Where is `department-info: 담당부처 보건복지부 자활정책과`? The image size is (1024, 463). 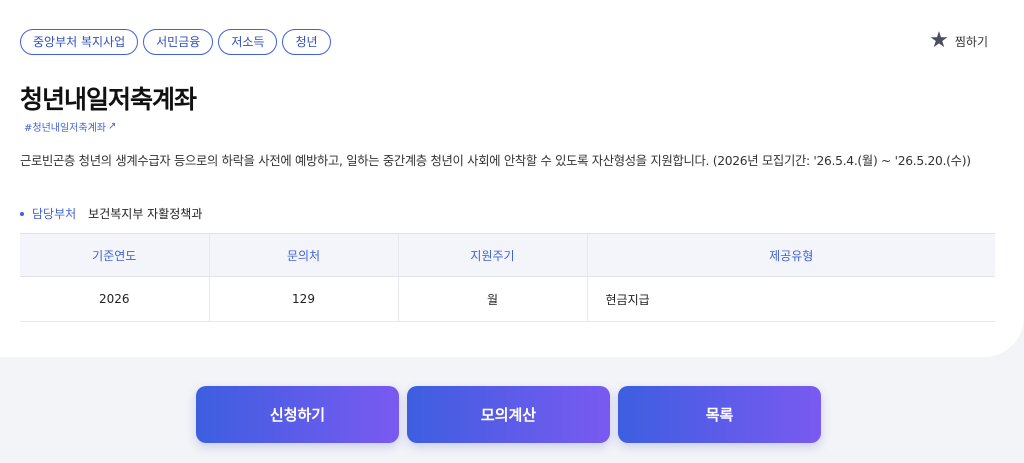 department-info: 담당부처 보건복지부 자활정책과 is located at coordinates (111, 213).